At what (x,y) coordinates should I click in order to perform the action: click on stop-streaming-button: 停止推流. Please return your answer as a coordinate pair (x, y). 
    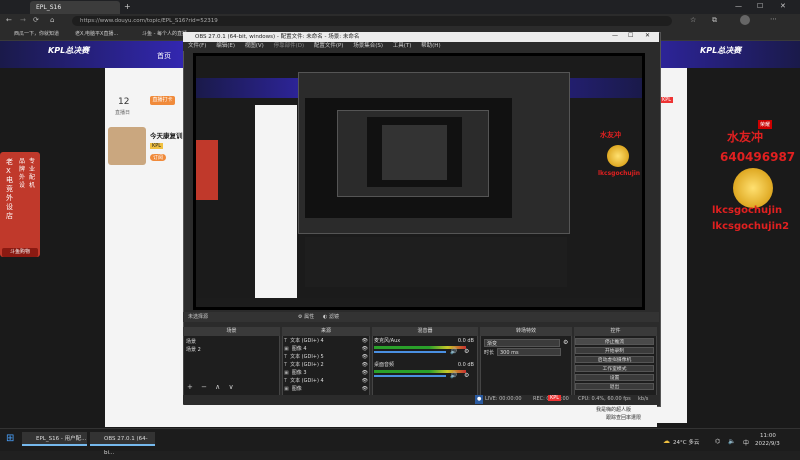
    Looking at the image, I should click on (614, 341).